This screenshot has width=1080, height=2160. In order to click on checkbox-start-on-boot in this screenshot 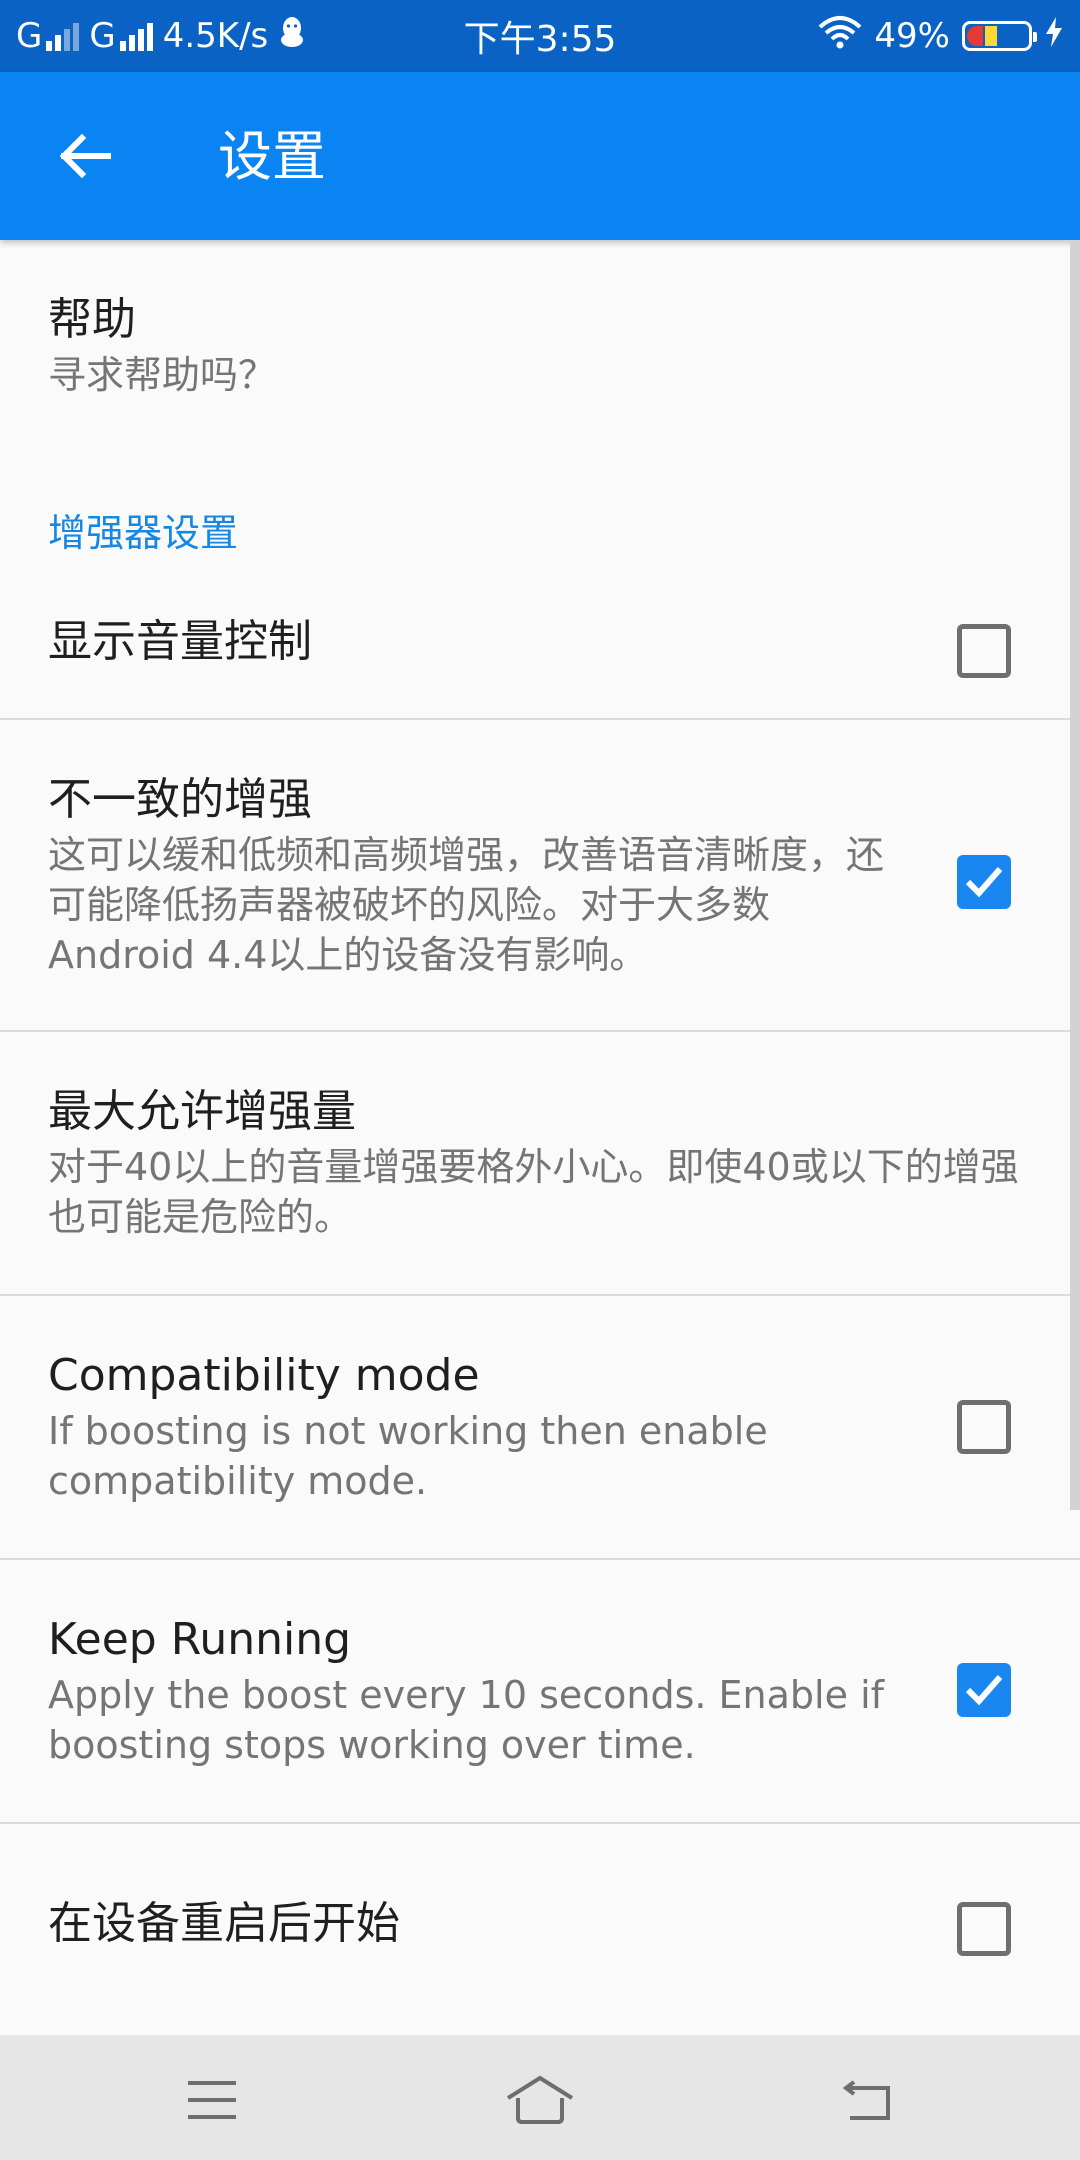, I will do `click(984, 1929)`.